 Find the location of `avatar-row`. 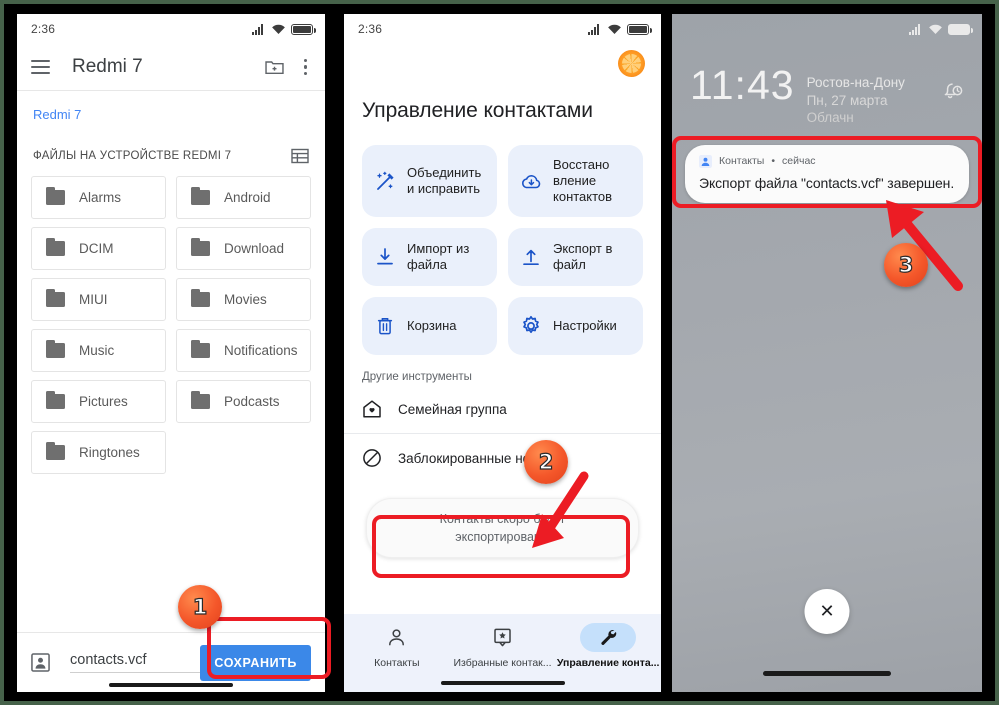

avatar-row is located at coordinates (502, 60).